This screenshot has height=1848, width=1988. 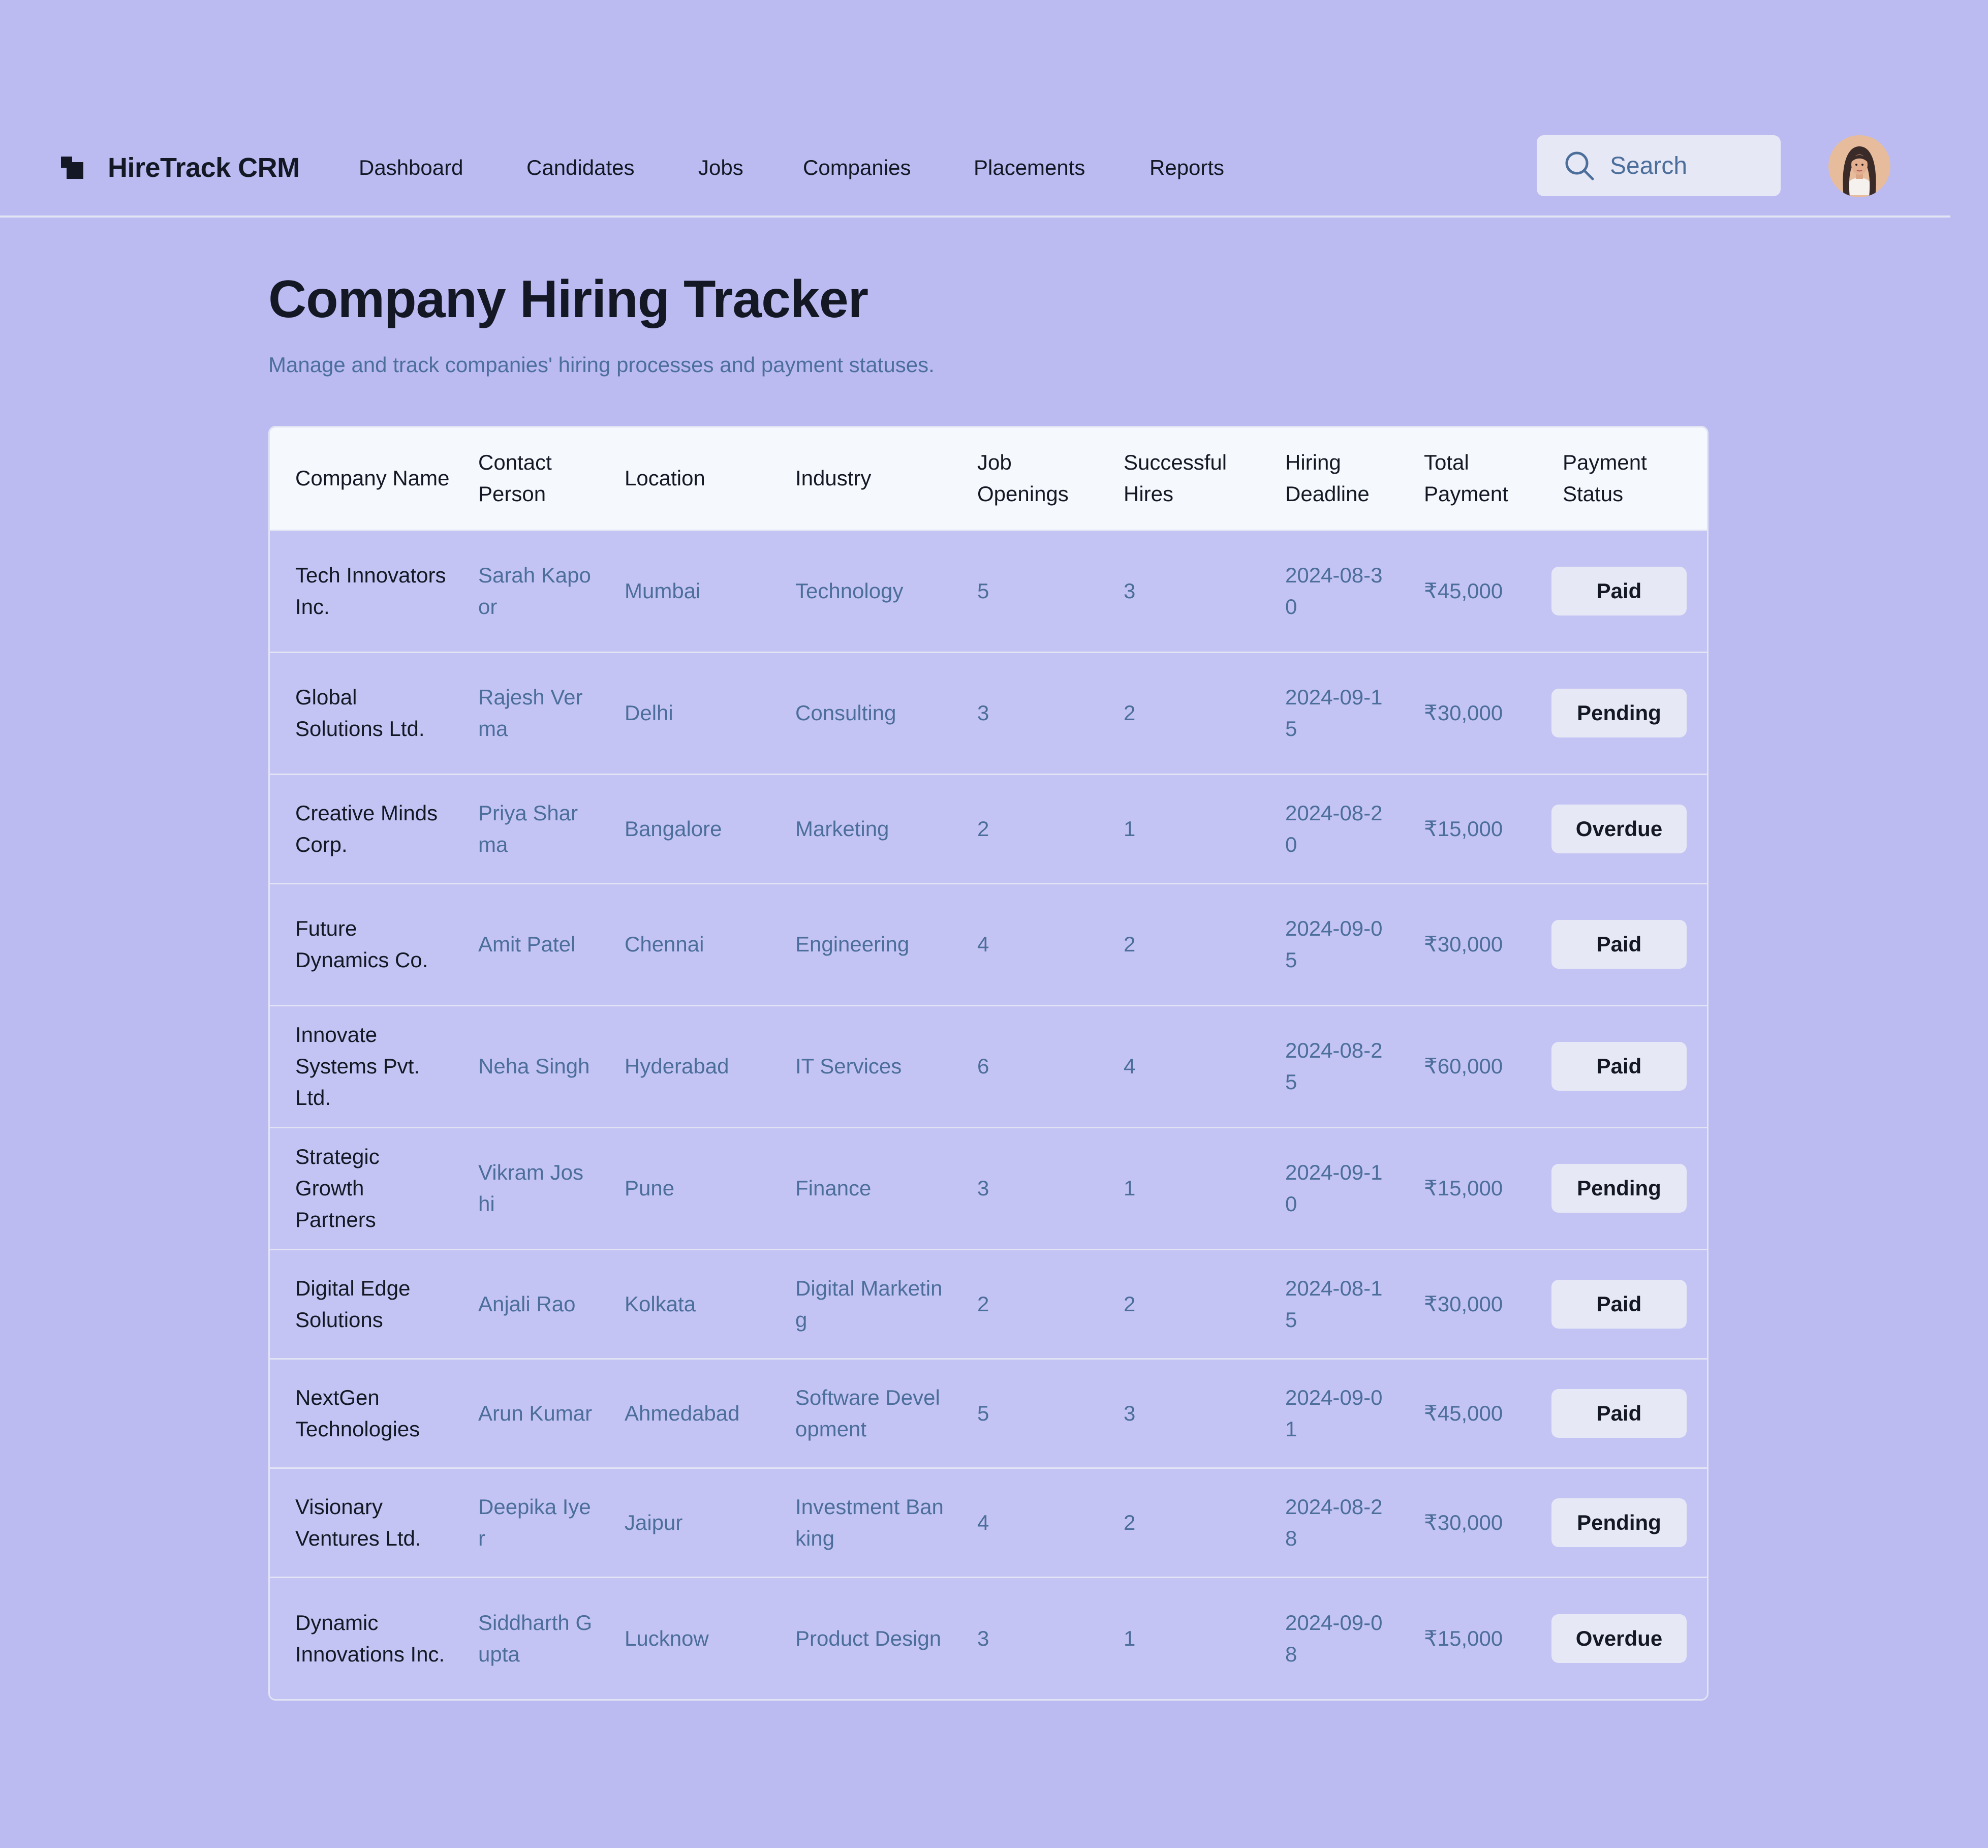 I want to click on cell-industry: Digital Marketing, so click(x=869, y=1304).